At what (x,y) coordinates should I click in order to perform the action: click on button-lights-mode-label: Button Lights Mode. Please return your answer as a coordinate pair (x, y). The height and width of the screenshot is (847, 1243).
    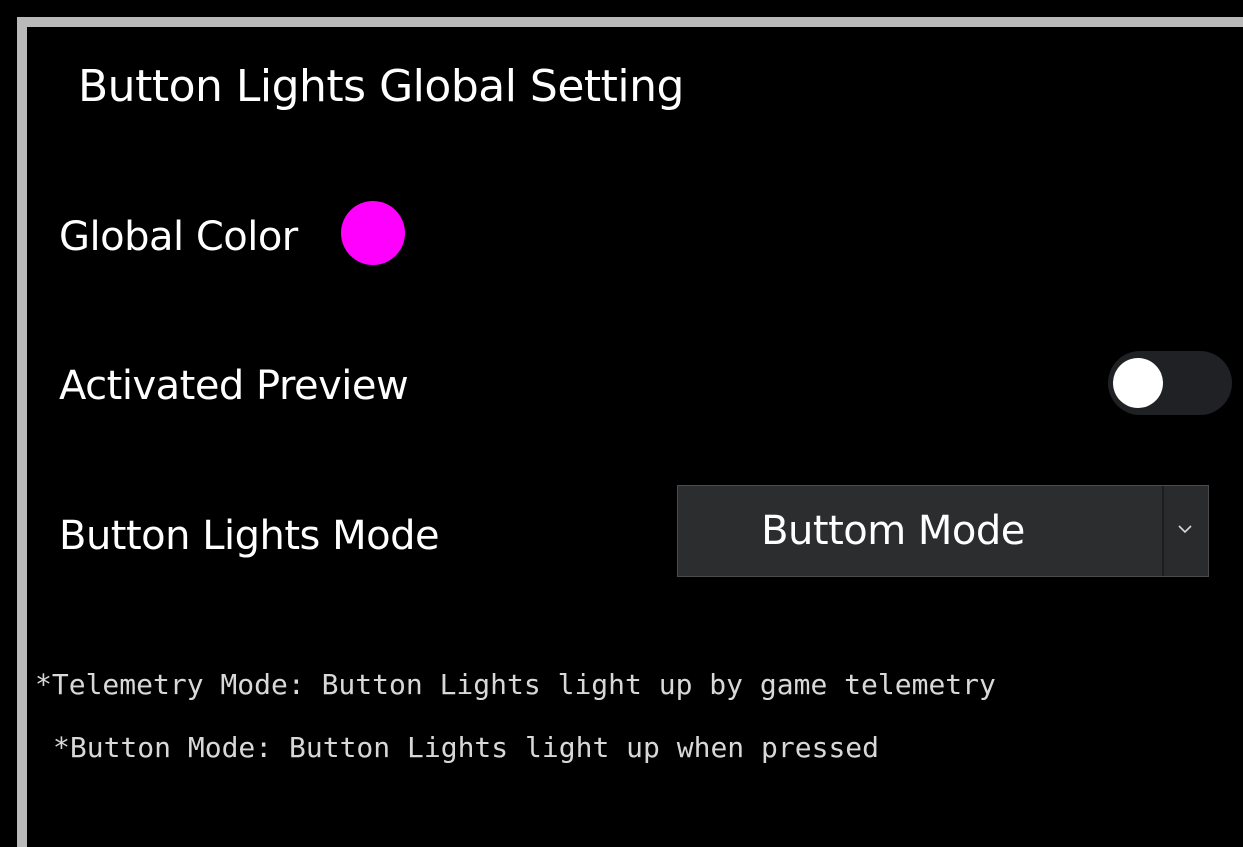
    Looking at the image, I should click on (249, 536).